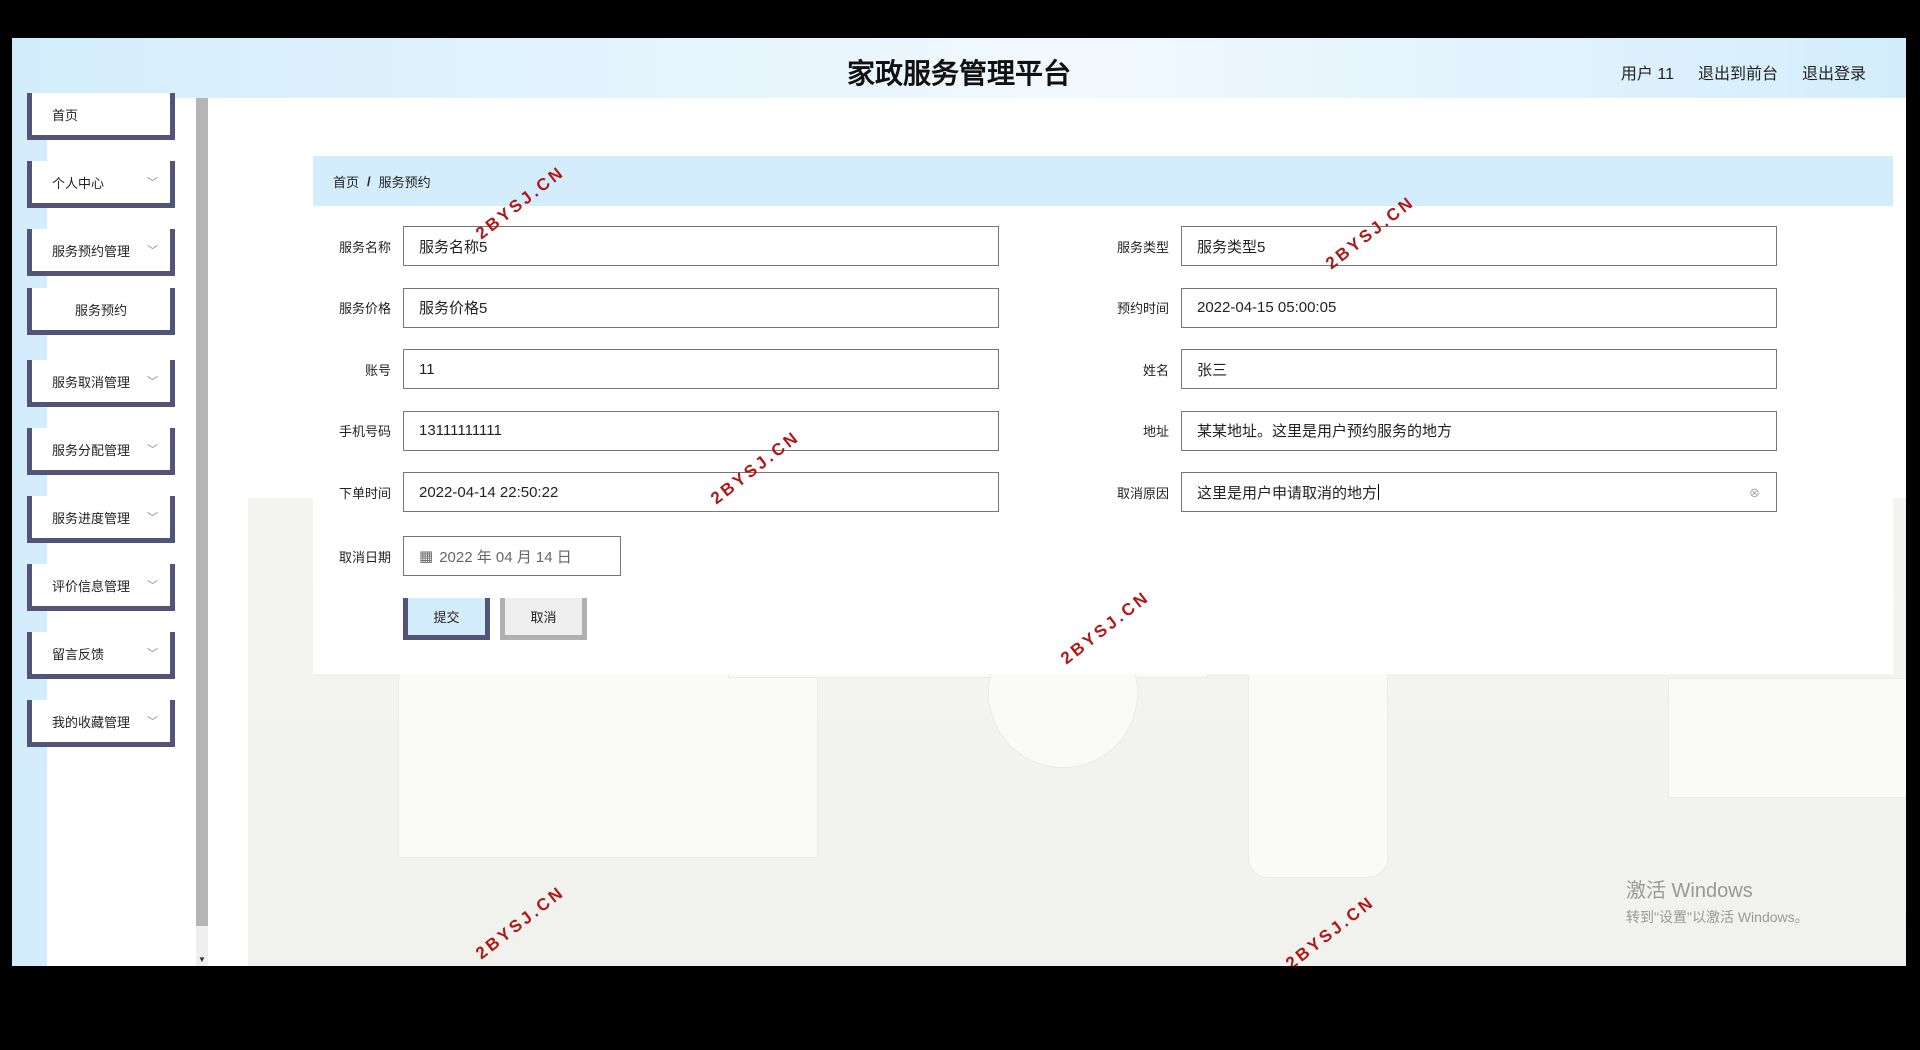  What do you see at coordinates (1689, 891) in the screenshot?
I see `activation-title: 激活 Windows` at bounding box center [1689, 891].